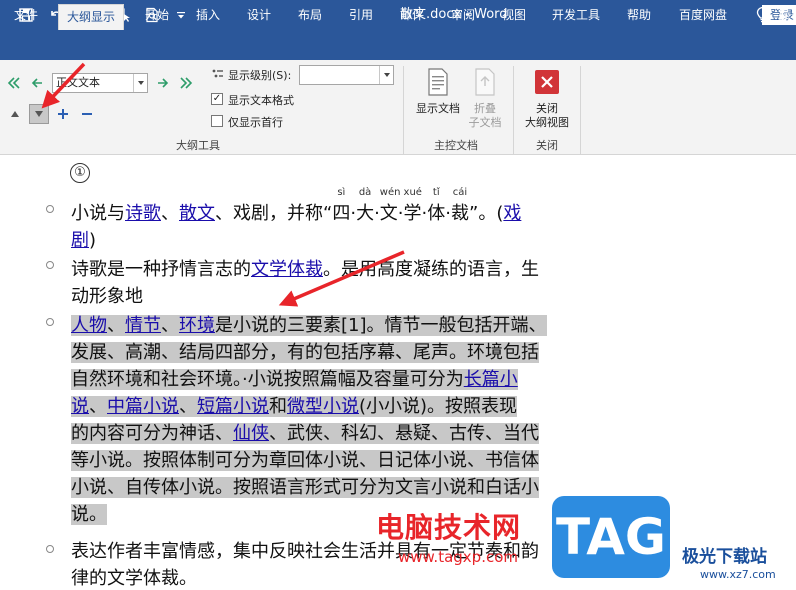 This screenshot has width=796, height=590. Describe the element at coordinates (784, 15) in the screenshot. I see `tab-tell-me: 操` at that location.